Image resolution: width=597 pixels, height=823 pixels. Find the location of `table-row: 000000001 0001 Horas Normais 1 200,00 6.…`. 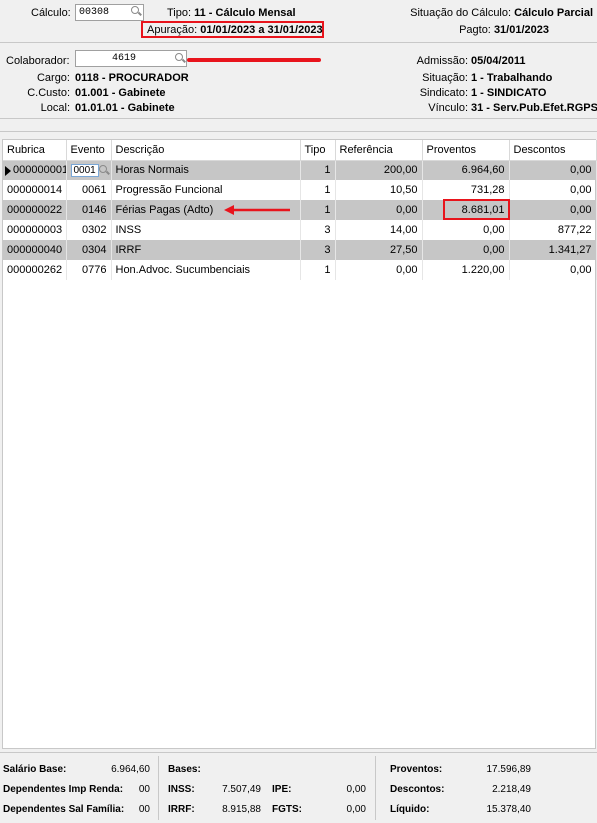

table-row: 000000001 0001 Horas Normais 1 200,00 6.… is located at coordinates (300, 170).